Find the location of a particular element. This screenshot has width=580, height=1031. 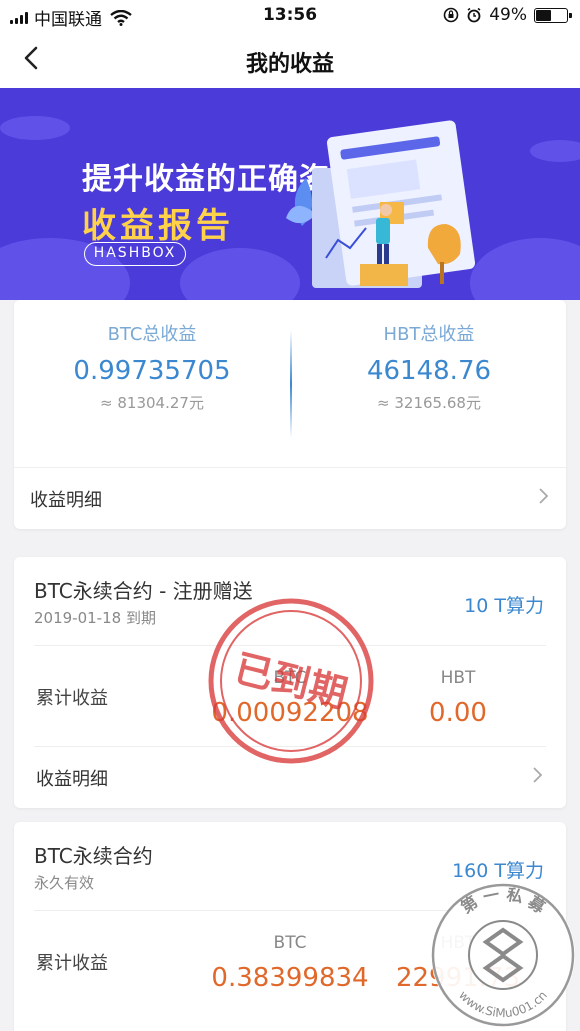

contract-status: 永久有效 is located at coordinates (64, 883).